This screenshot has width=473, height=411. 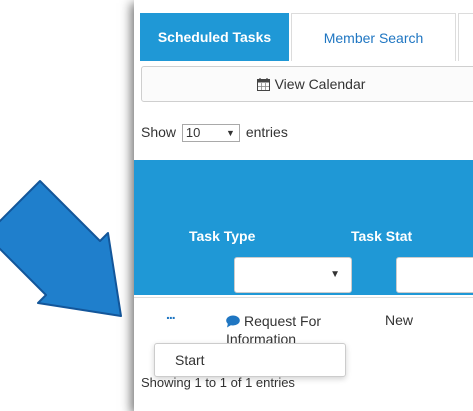 What do you see at coordinates (210, 133) in the screenshot?
I see `entries-select: 10 ▼` at bounding box center [210, 133].